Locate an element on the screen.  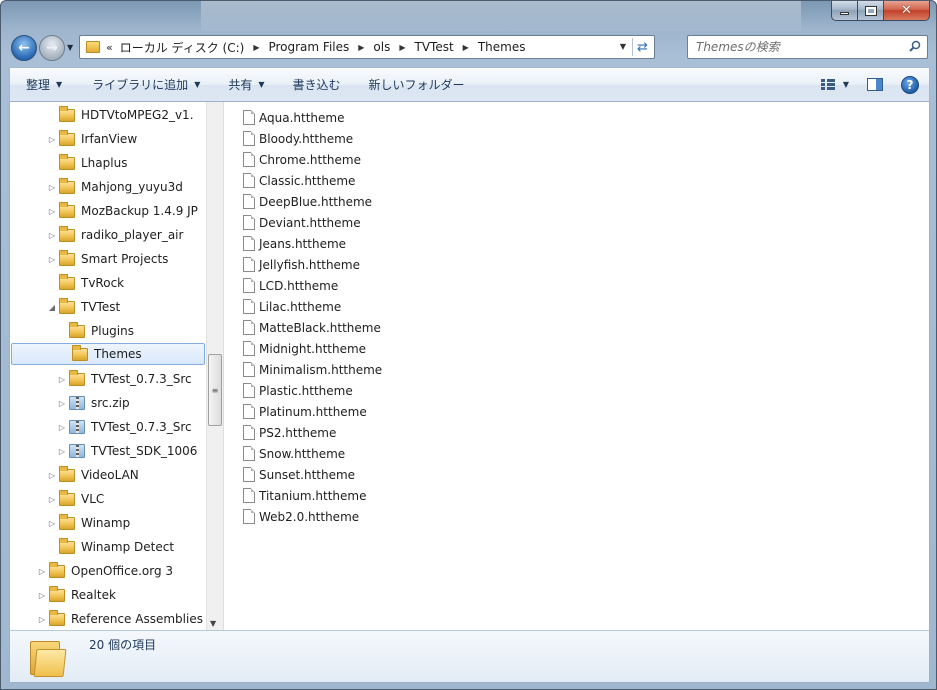
file-item: Titanium.httheme is located at coordinates (304, 495).